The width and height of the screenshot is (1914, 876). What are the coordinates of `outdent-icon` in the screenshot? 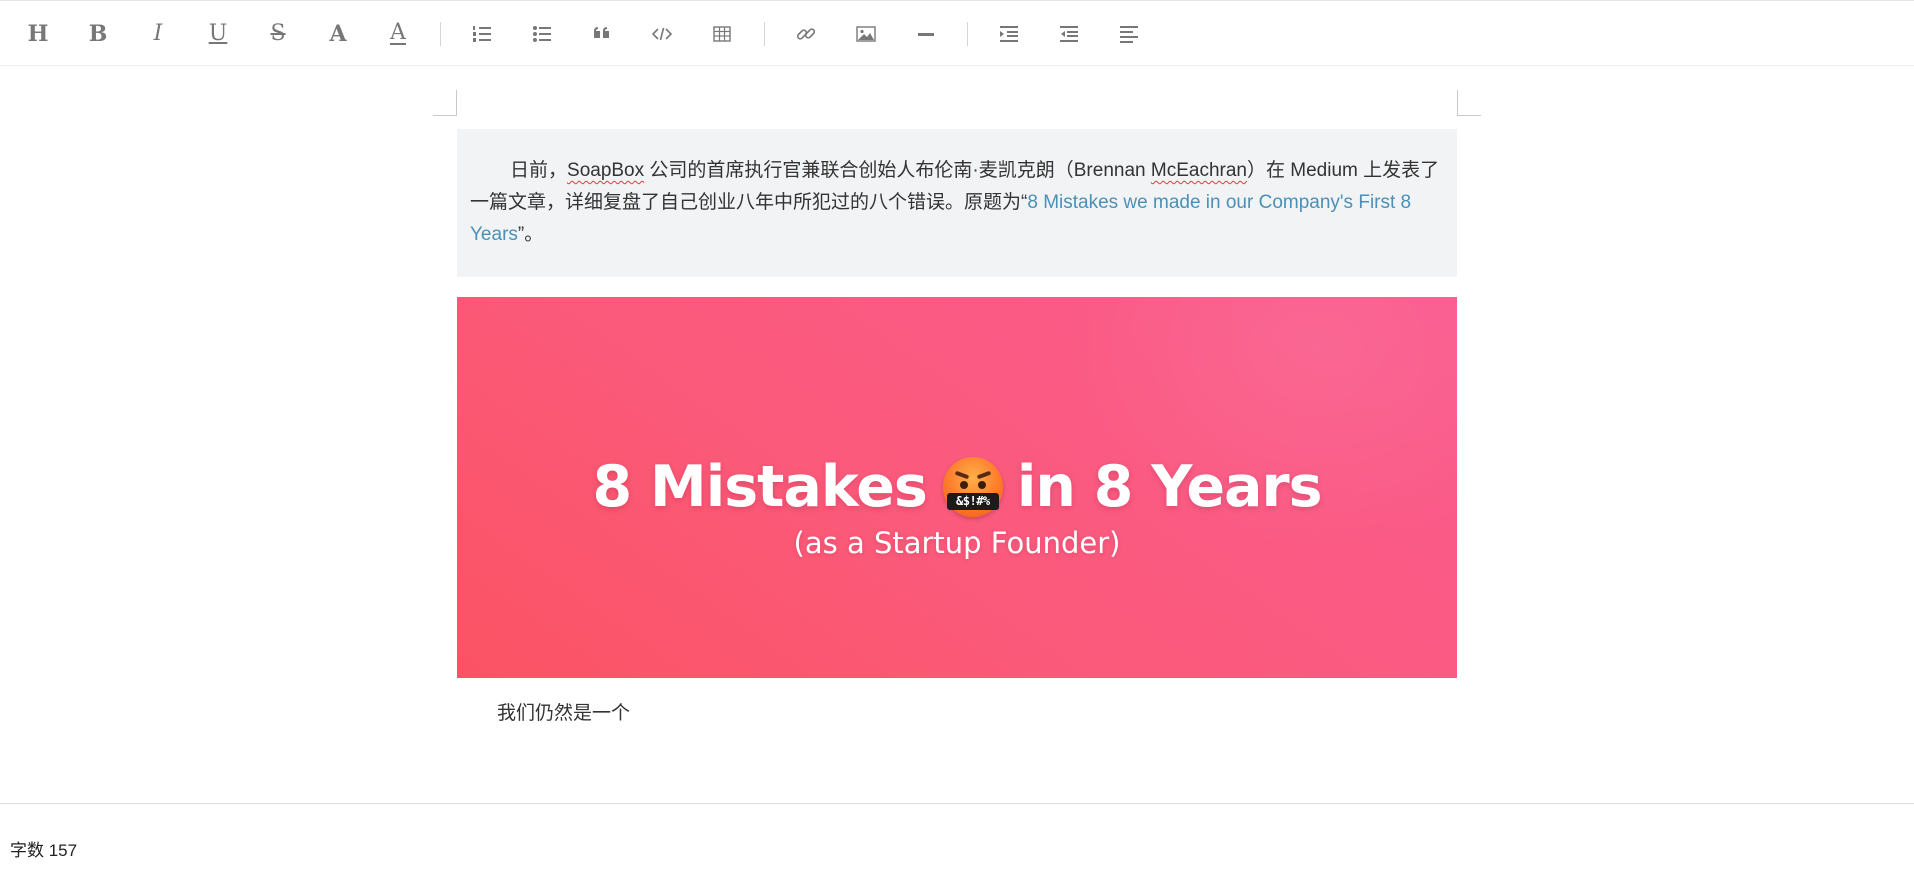 It's located at (1069, 34).